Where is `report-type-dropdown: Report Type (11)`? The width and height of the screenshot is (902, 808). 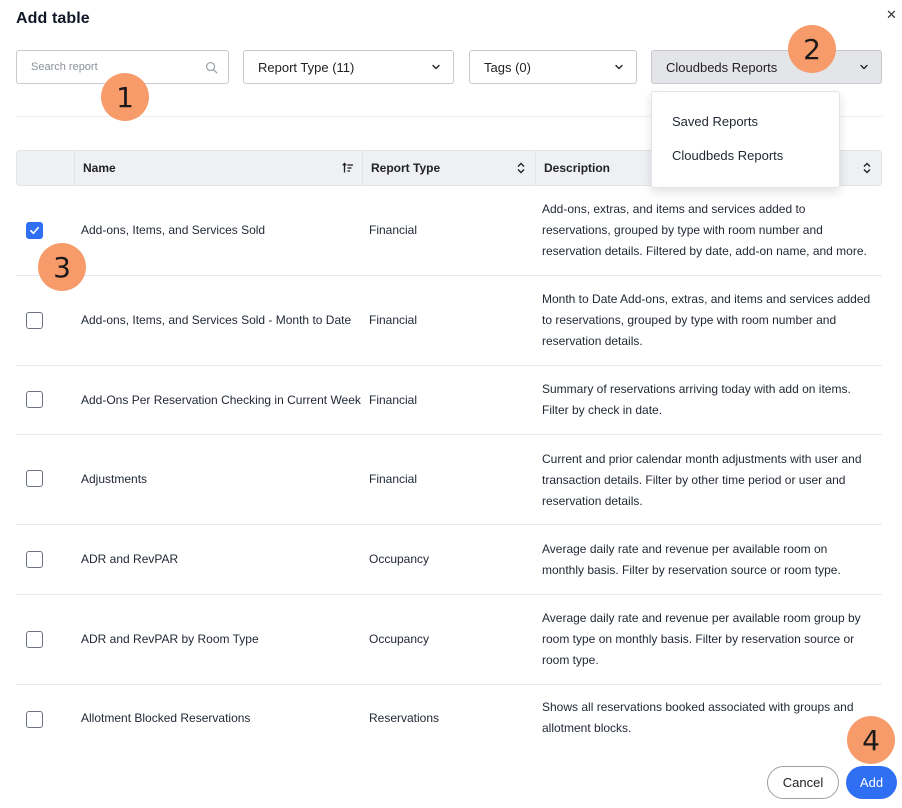
report-type-dropdown: Report Type (11) is located at coordinates (348, 67).